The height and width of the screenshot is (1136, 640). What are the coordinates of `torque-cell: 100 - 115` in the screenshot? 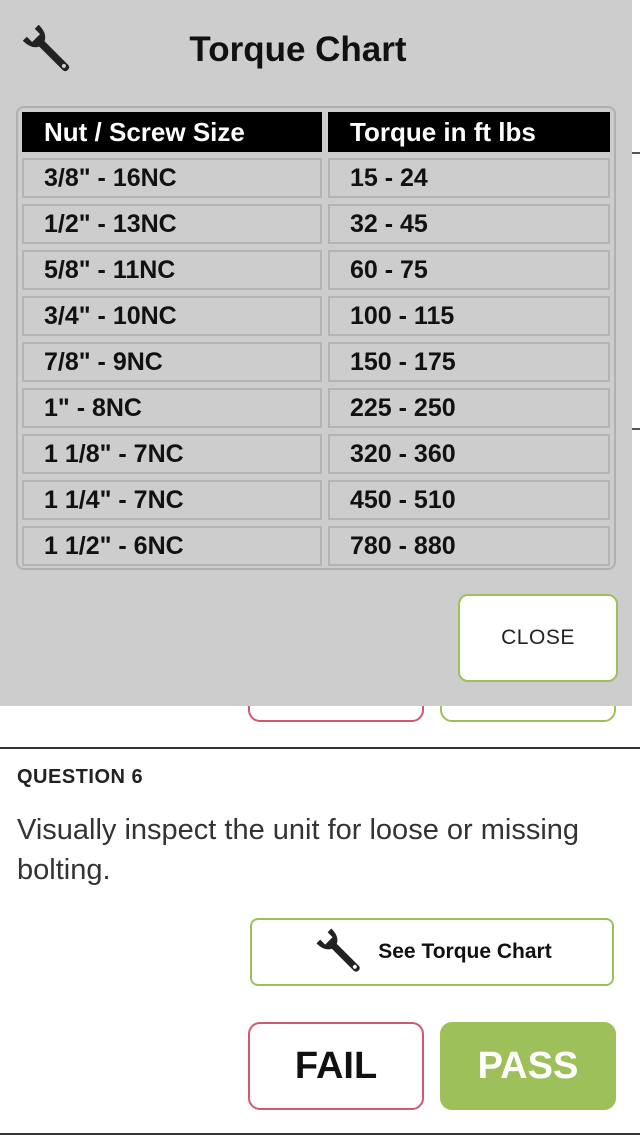 It's located at (469, 316).